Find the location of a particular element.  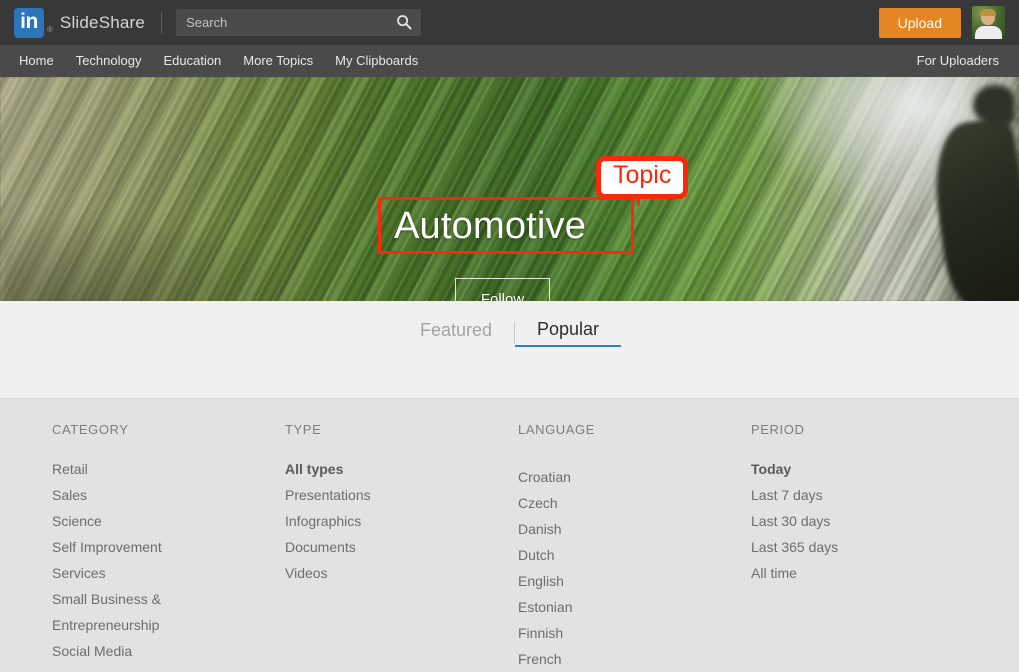

list-item: Retail is located at coordinates (127, 469).